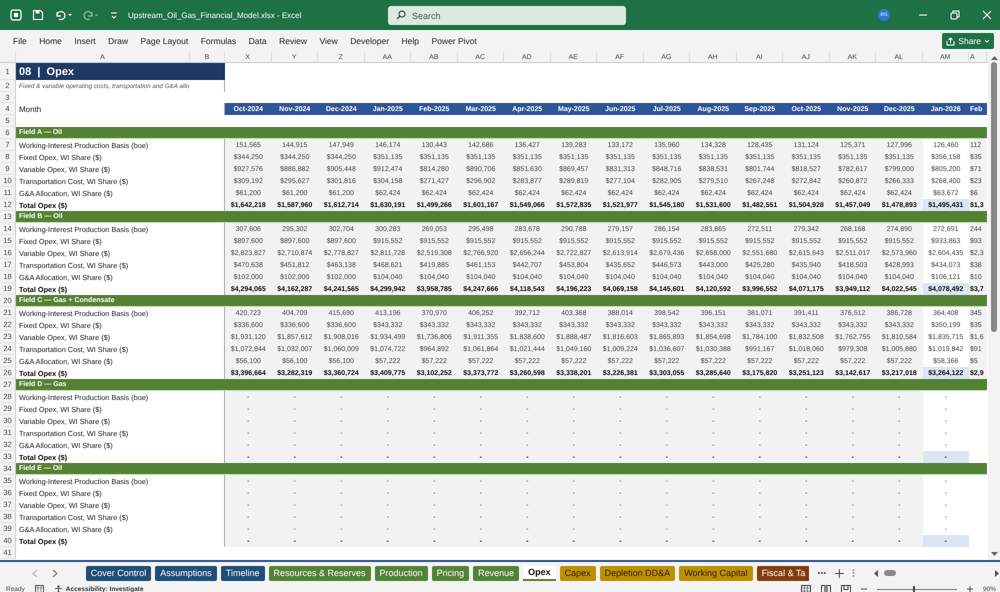  Describe the element at coordinates (969, 589) in the screenshot. I see `zoom-in-icon` at that location.